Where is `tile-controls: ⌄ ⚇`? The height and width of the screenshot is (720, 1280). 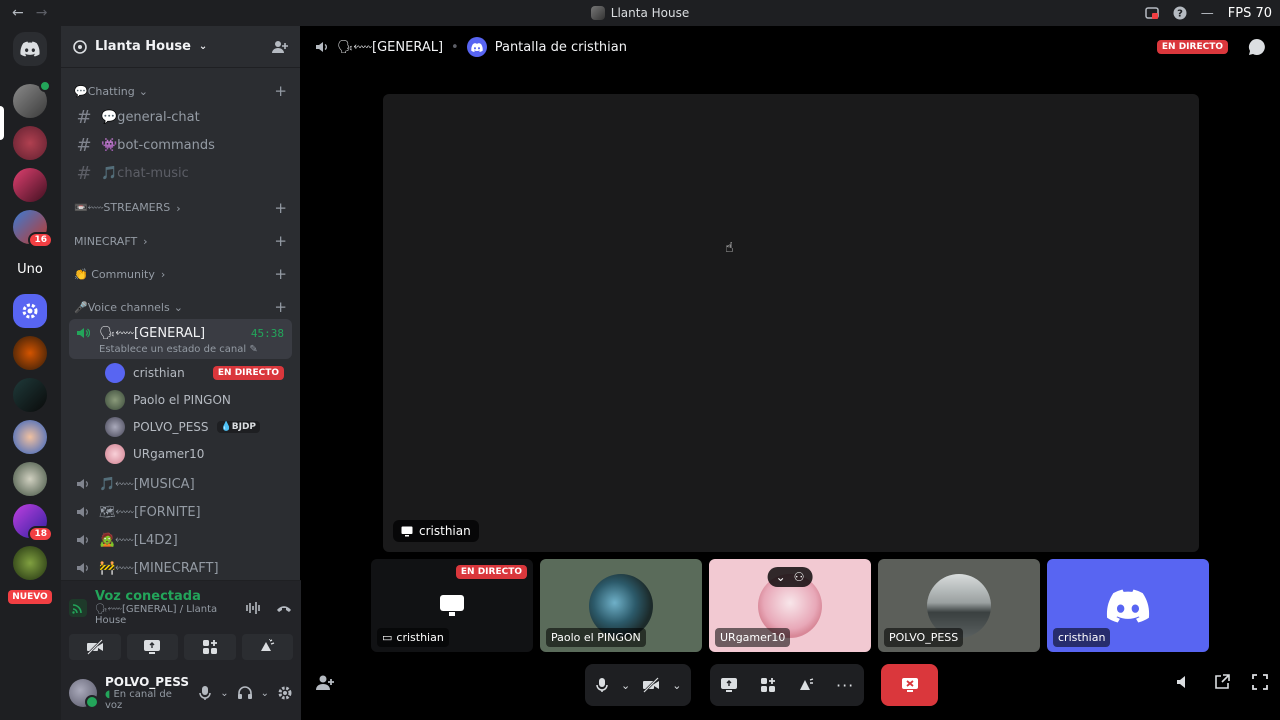 tile-controls: ⌄ ⚇ is located at coordinates (790, 577).